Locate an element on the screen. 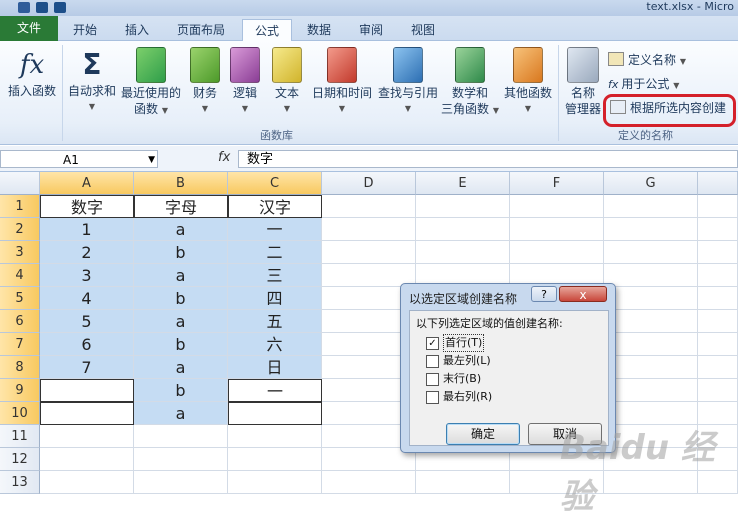  cell-e2 is located at coordinates (463, 229).